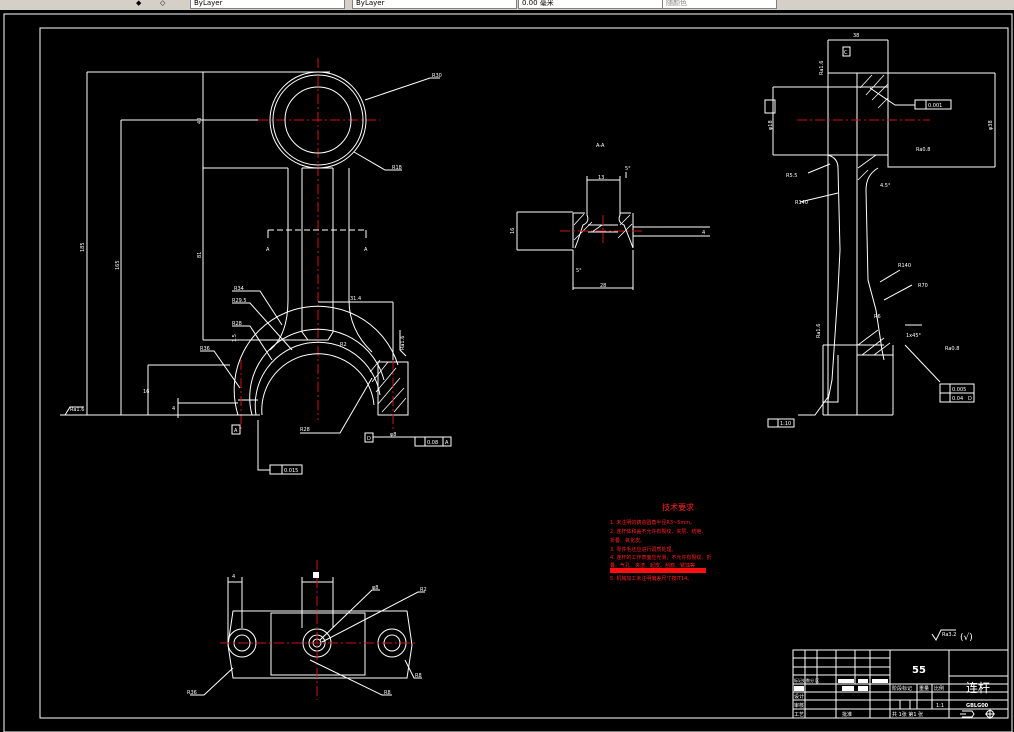 This screenshot has width=1014, height=732. Describe the element at coordinates (403, 343) in the screenshot. I see `roughness-ra1-6-right: Ra1.6` at that location.